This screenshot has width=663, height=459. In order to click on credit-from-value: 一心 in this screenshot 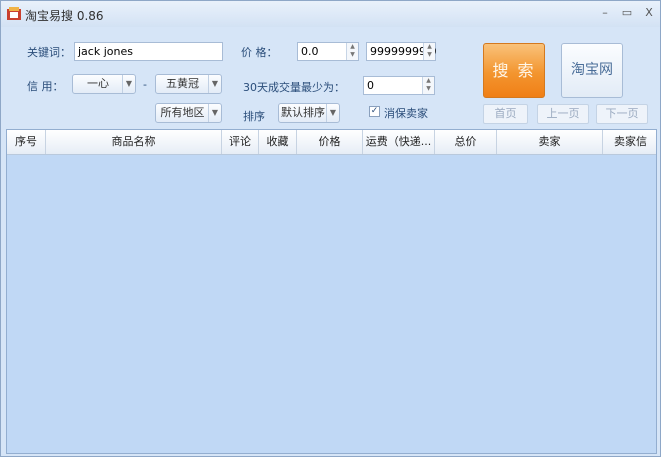, I will do `click(98, 83)`.